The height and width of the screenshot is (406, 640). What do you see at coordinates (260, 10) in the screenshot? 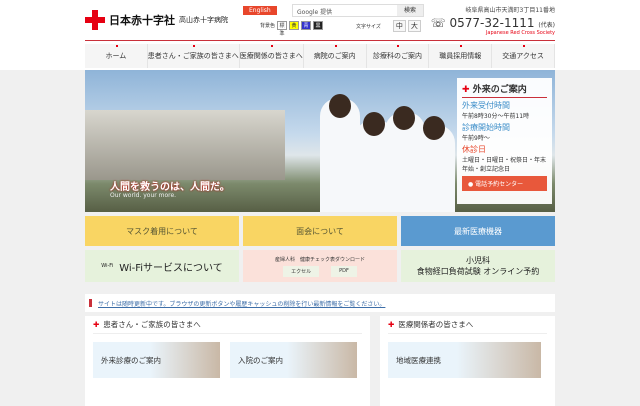
I see `english-link: English` at bounding box center [260, 10].